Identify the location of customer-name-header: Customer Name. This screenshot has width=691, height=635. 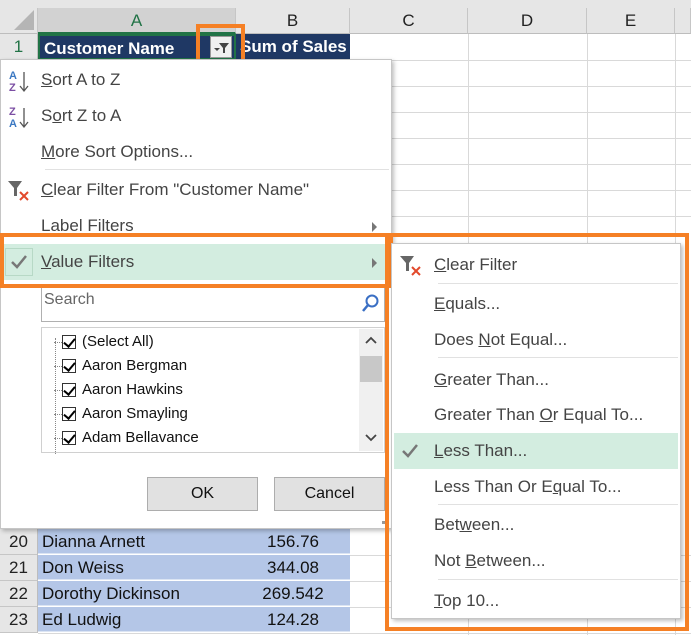
(109, 48).